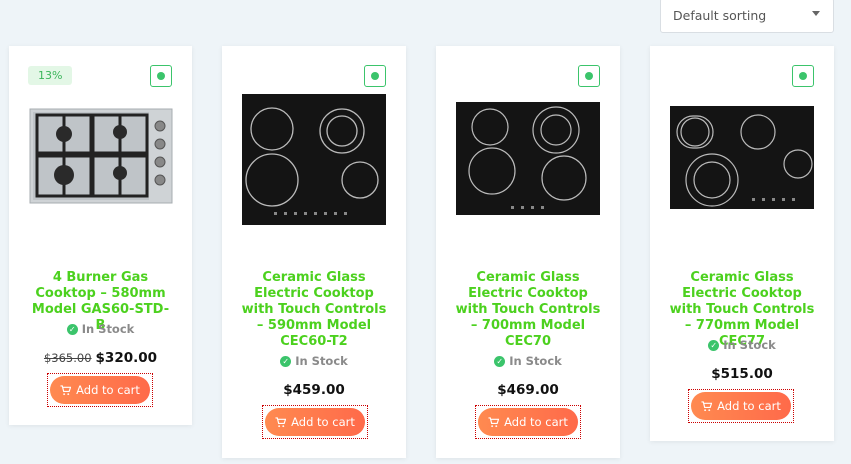 The height and width of the screenshot is (464, 851). What do you see at coordinates (67, 358) in the screenshot?
I see `old-price: $365.00` at bounding box center [67, 358].